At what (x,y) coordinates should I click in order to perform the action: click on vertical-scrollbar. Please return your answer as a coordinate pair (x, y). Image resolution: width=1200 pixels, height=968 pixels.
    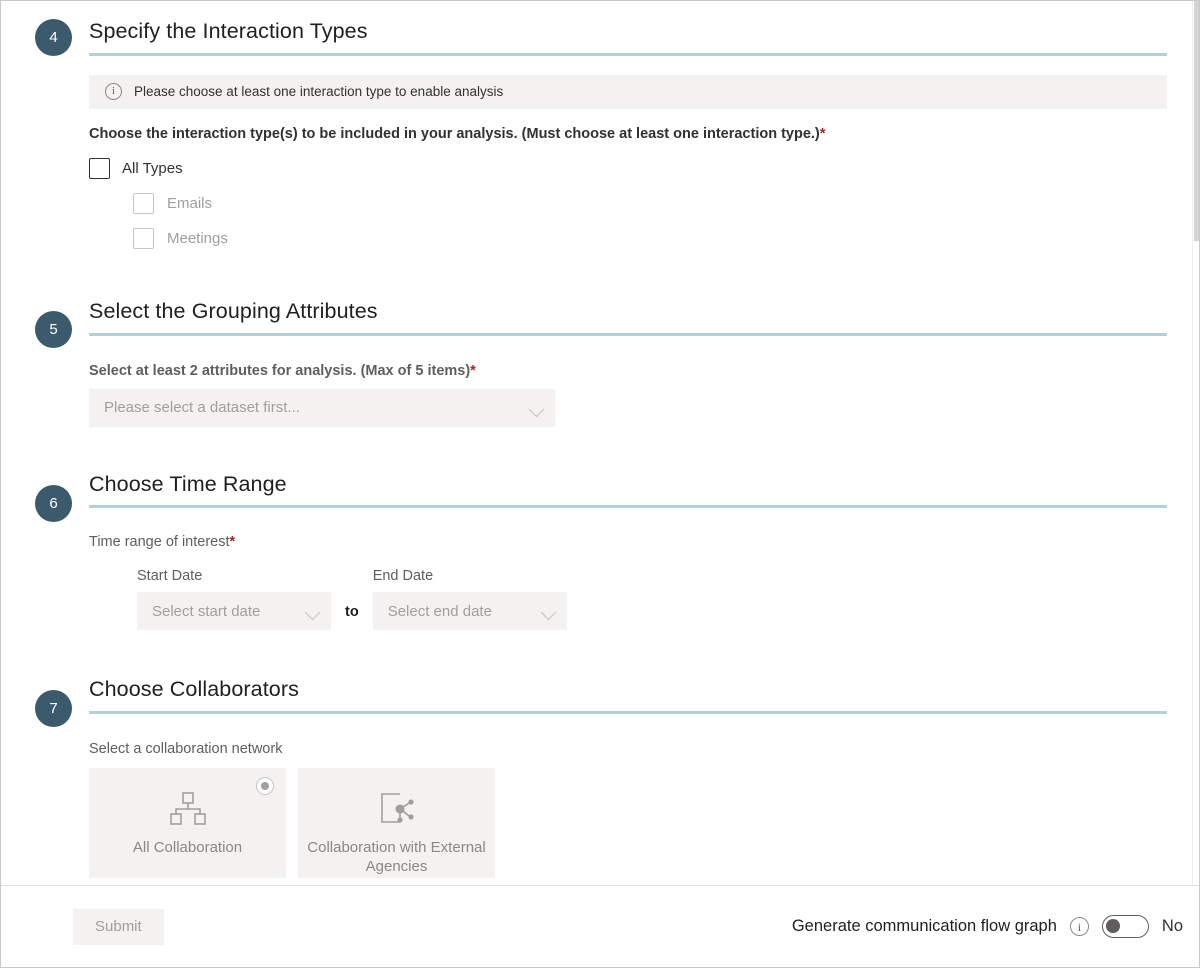
    Looking at the image, I should click on (1195, 444).